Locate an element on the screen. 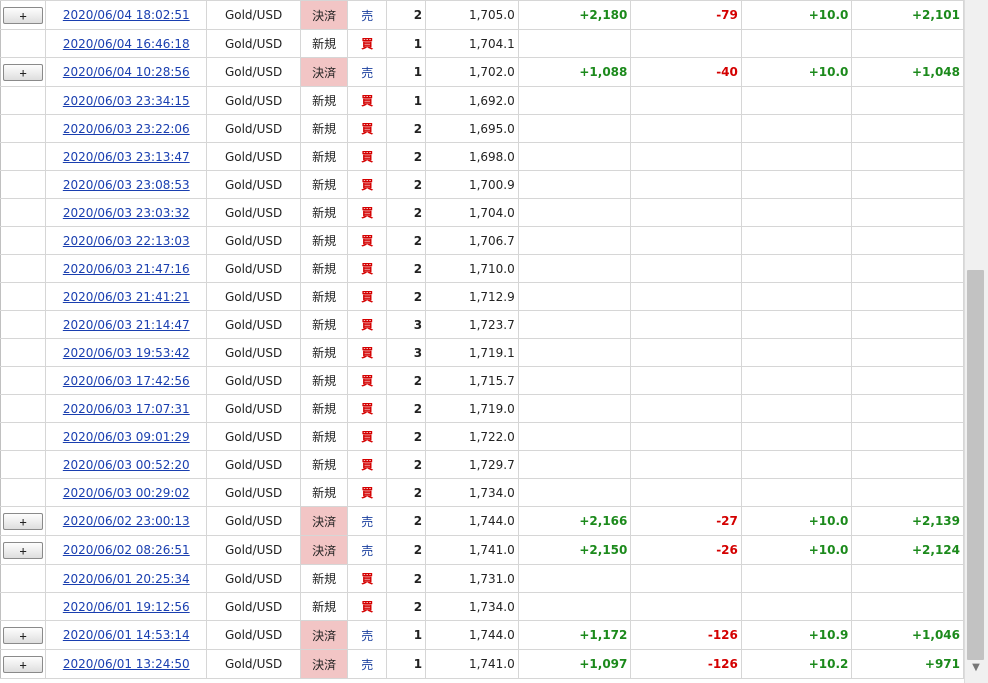 Image resolution: width=988 pixels, height=683 pixels. quantity-cell: 3 is located at coordinates (406, 352).